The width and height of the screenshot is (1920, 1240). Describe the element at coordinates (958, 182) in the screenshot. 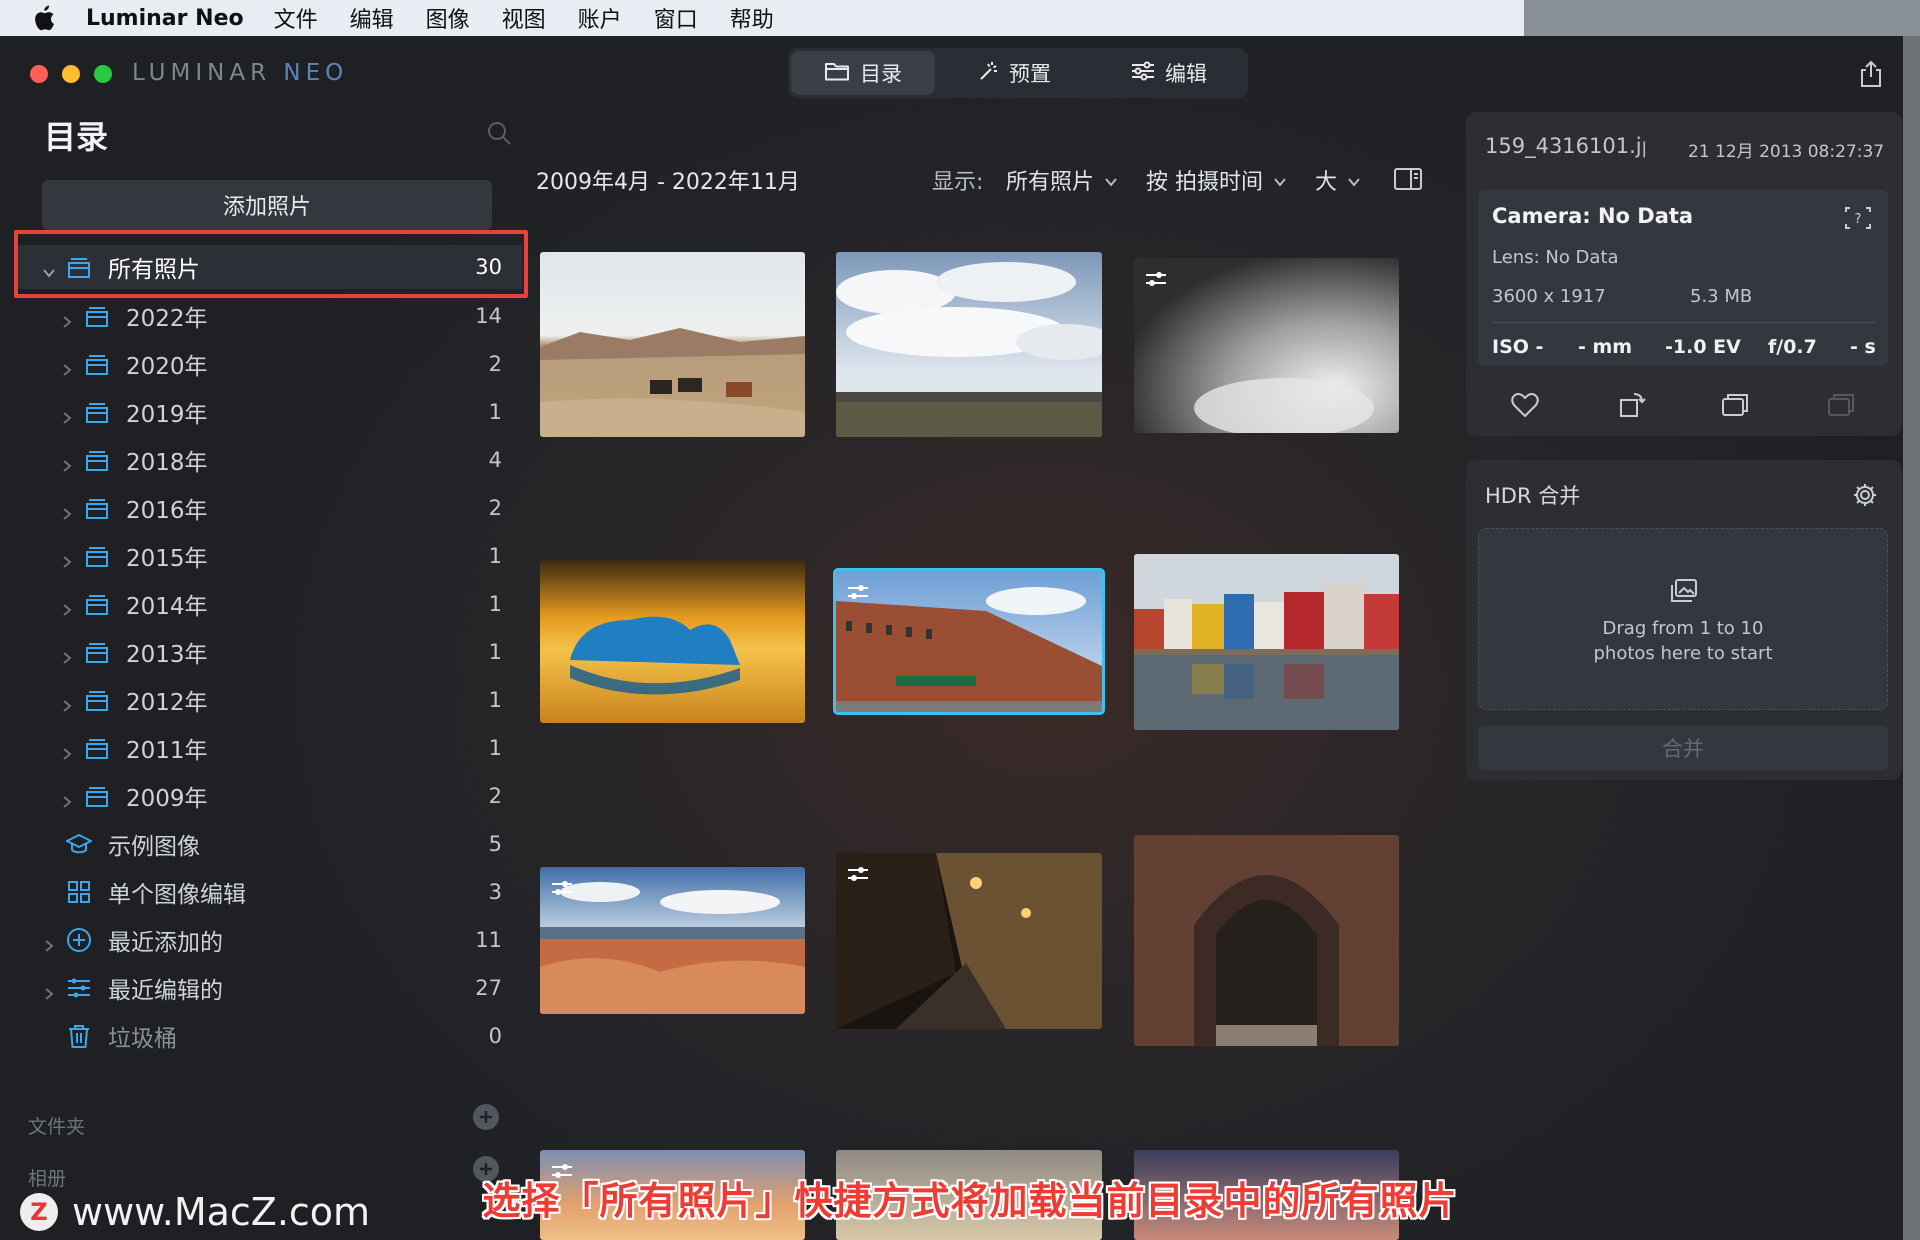

I see `show-filter-label: 显示:` at that location.